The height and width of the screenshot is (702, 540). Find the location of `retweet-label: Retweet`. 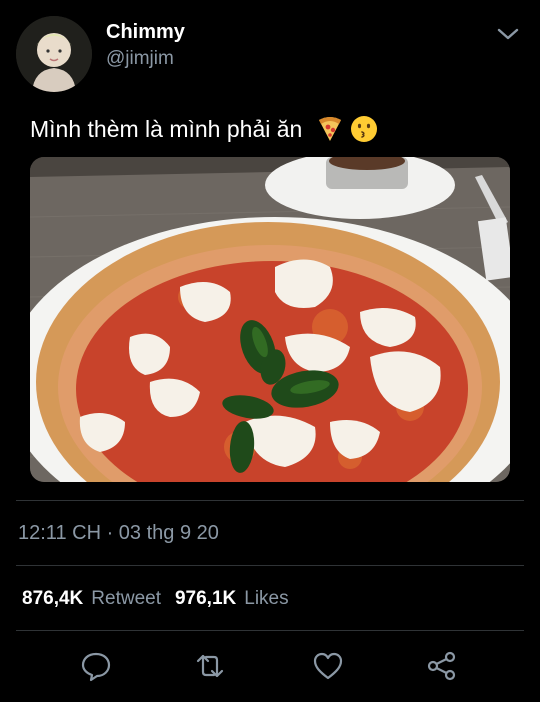

retweet-label: Retweet is located at coordinates (126, 599).